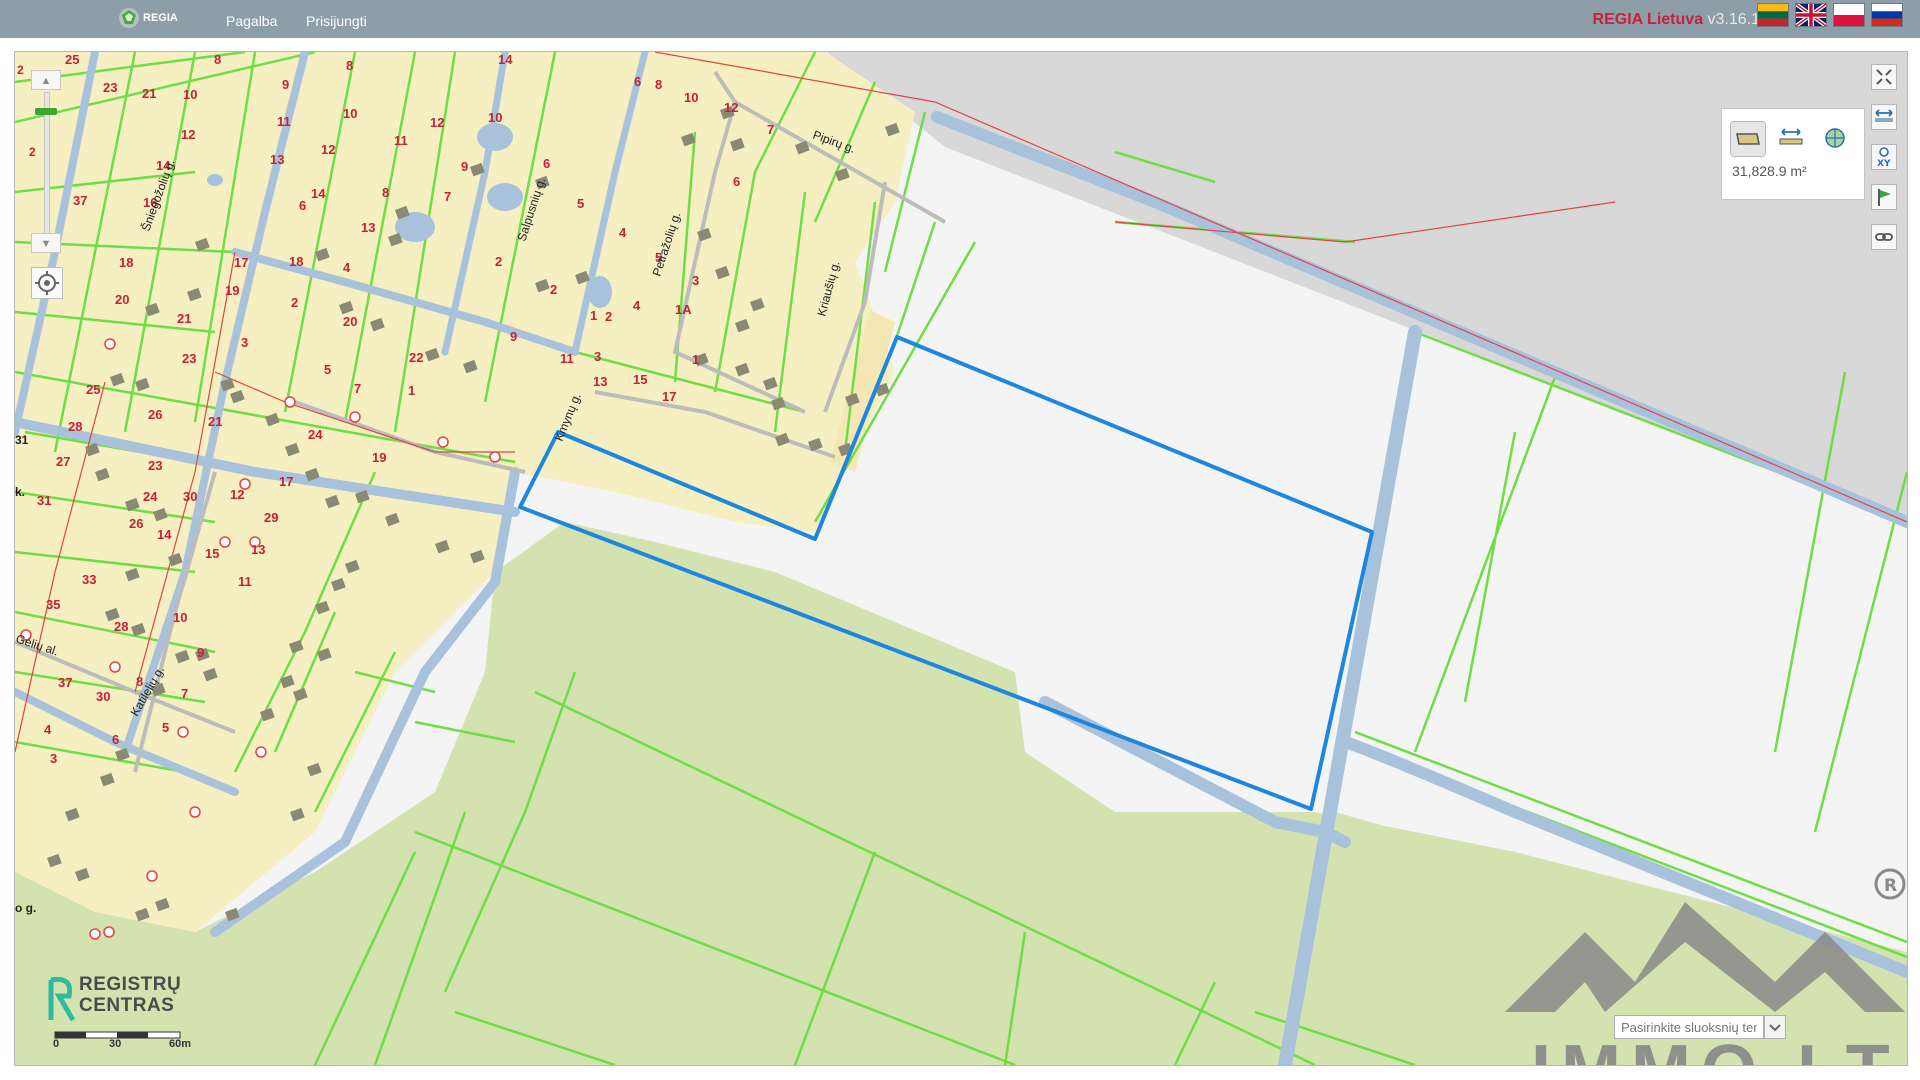 The width and height of the screenshot is (1920, 1080). What do you see at coordinates (56, 1044) in the screenshot?
I see `scale-label-0: 0` at bounding box center [56, 1044].